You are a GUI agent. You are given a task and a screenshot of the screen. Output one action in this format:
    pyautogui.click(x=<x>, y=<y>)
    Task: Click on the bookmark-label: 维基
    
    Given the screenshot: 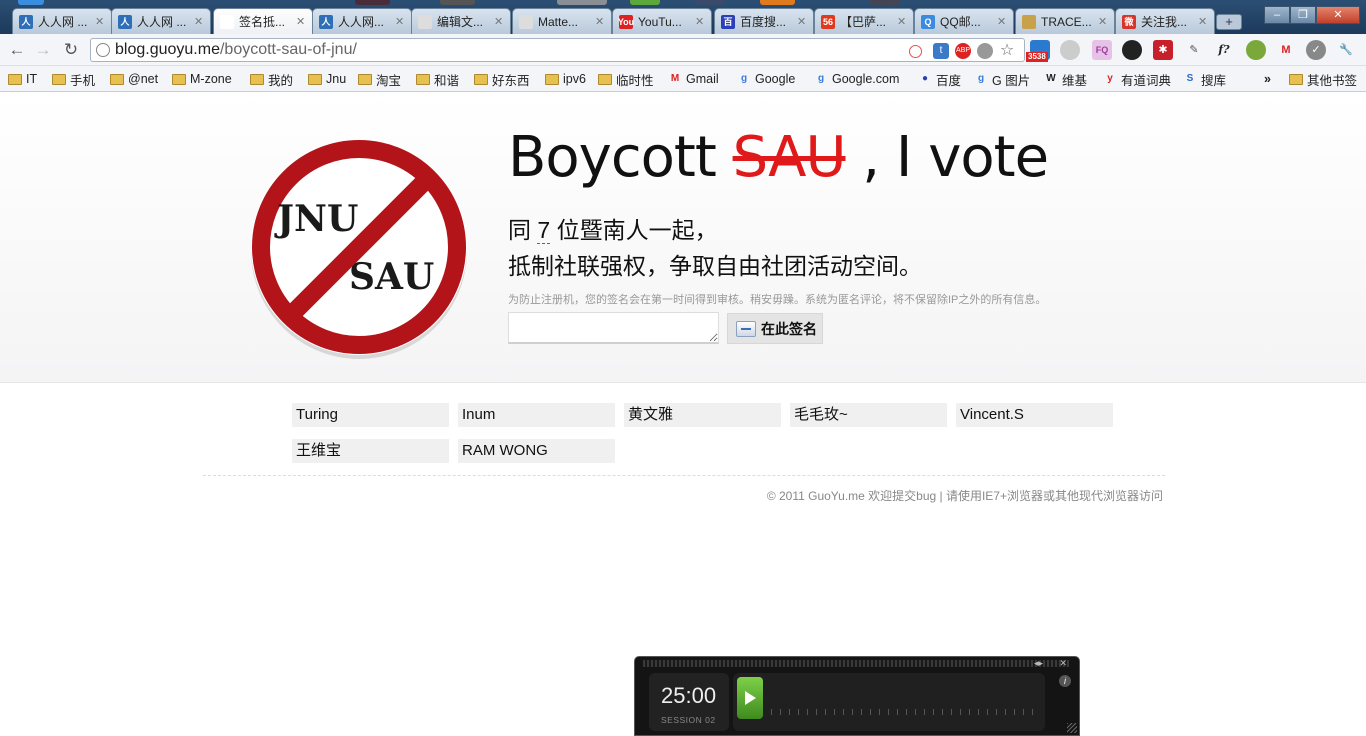 What is the action you would take?
    pyautogui.click(x=1075, y=80)
    